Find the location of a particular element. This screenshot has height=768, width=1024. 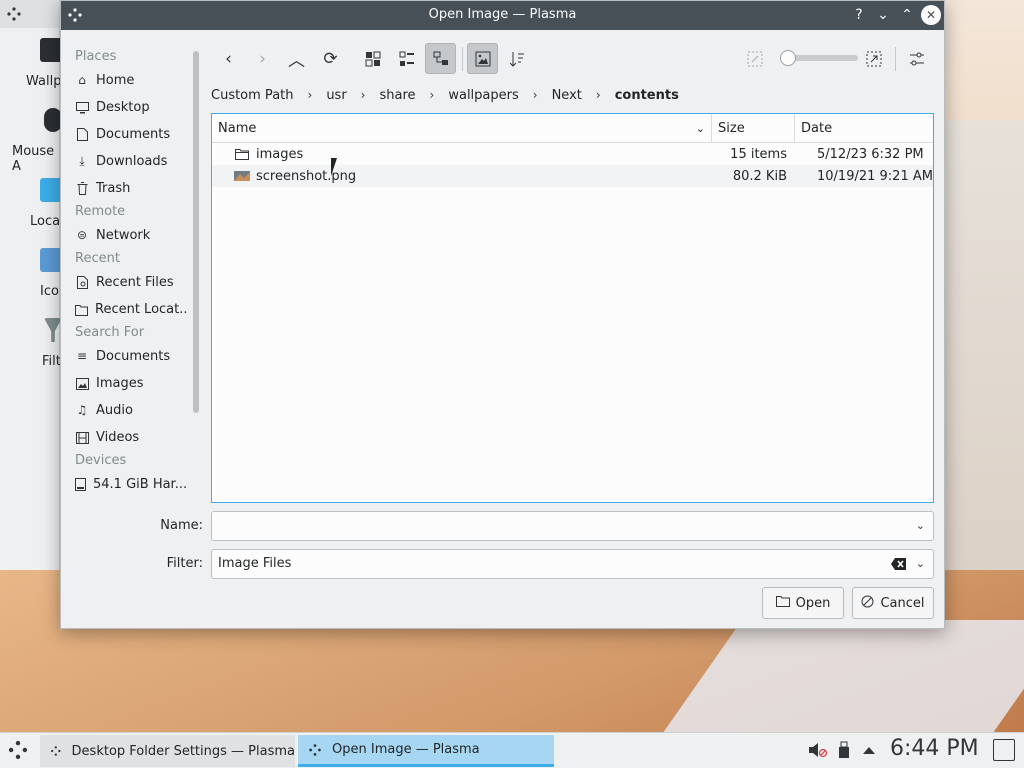

breadcrumb-item: Custom Path is located at coordinates (252, 95).